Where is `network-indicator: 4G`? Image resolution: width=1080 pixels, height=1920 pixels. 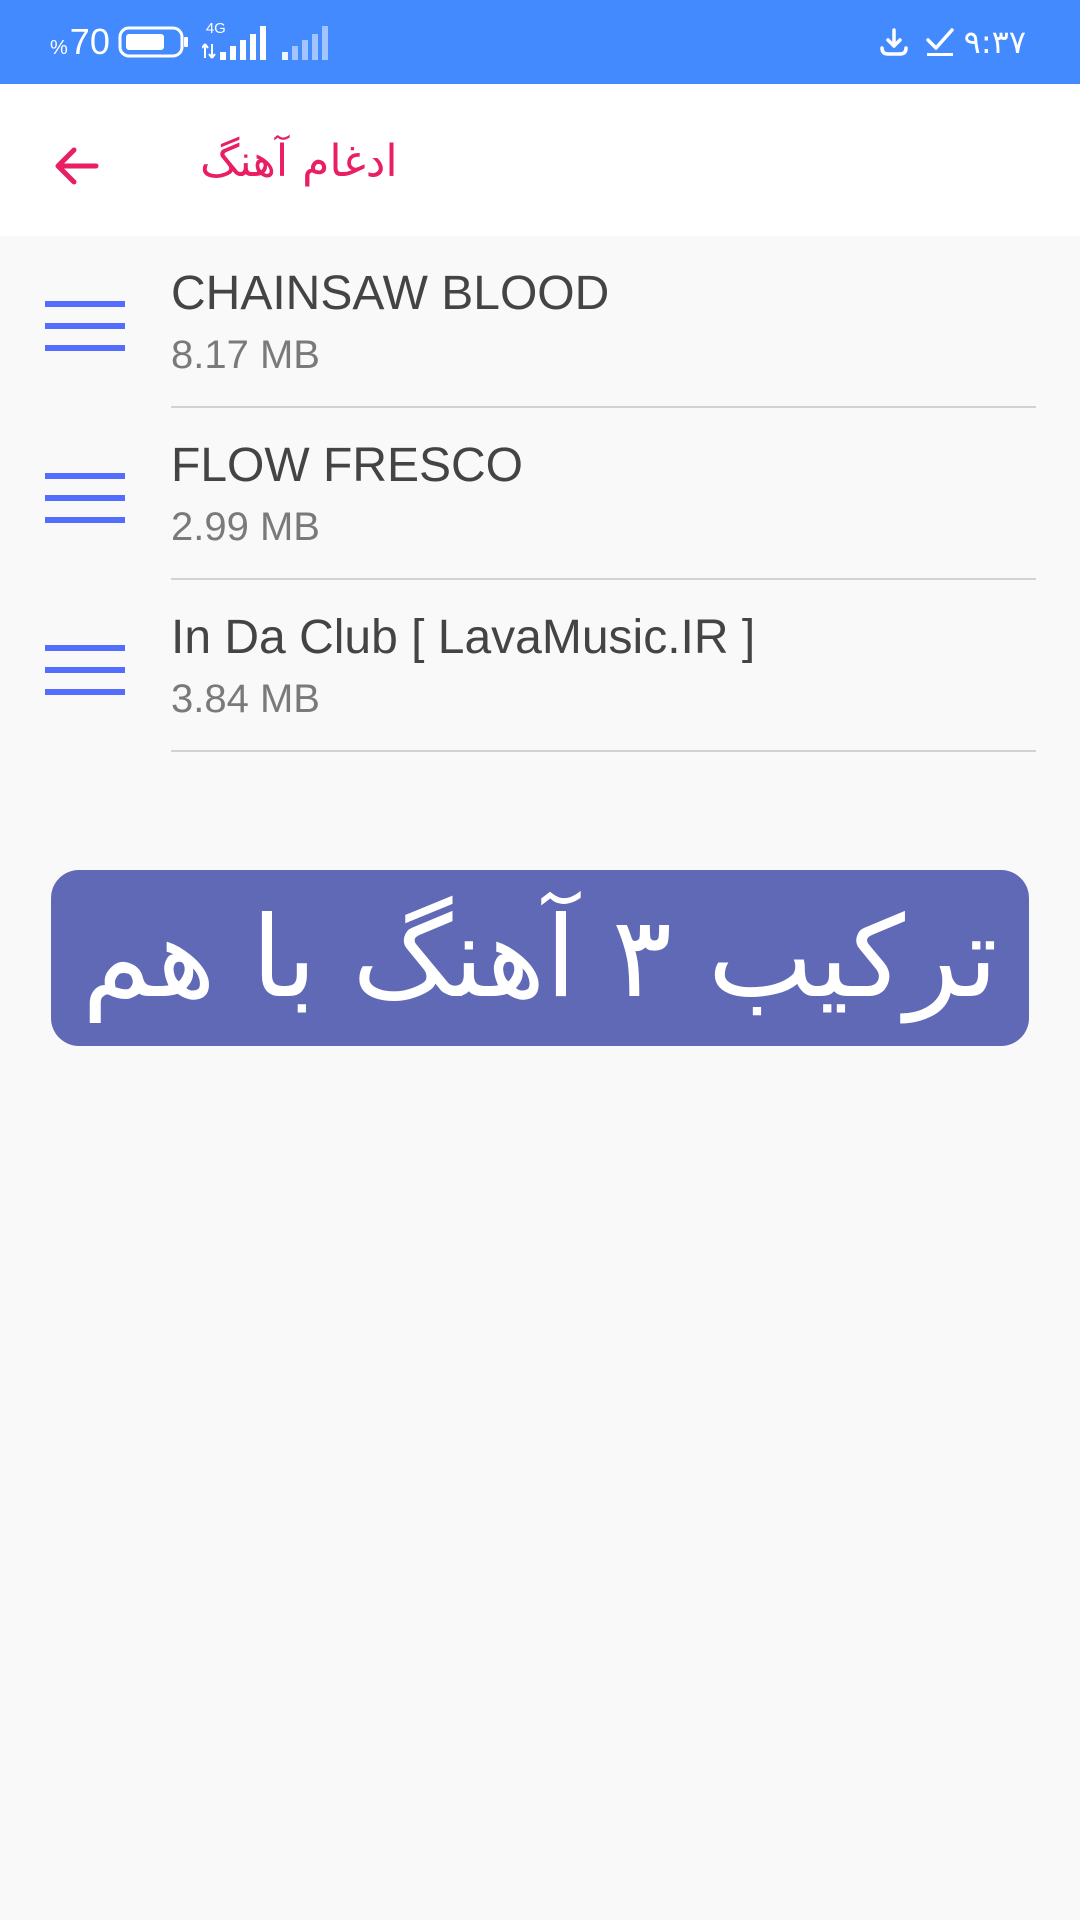 network-indicator: 4G is located at coordinates (235, 42).